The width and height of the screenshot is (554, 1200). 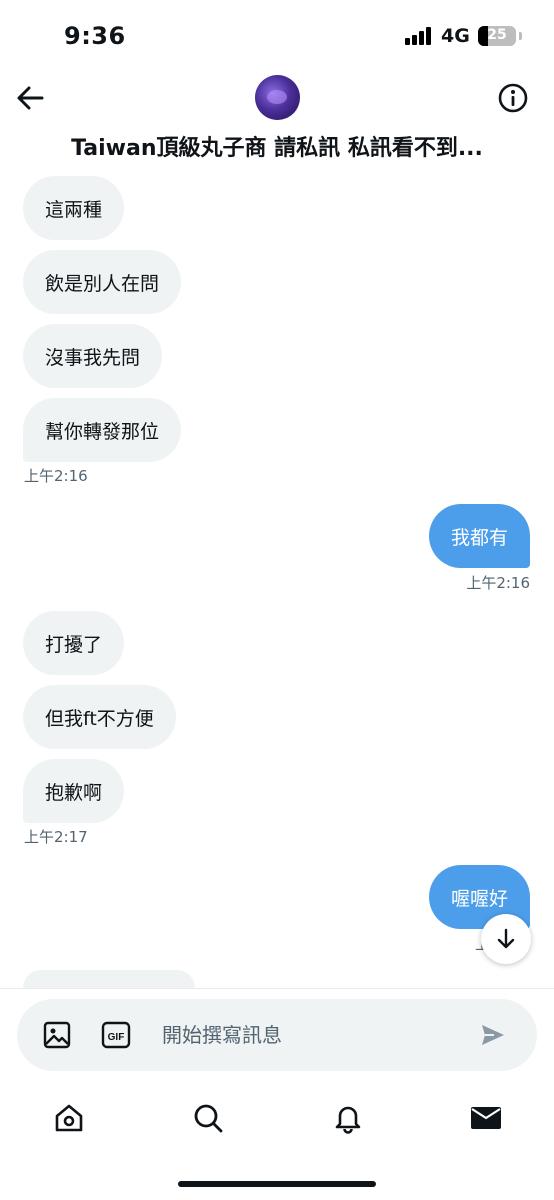 What do you see at coordinates (277, 97) in the screenshot?
I see `avatar` at bounding box center [277, 97].